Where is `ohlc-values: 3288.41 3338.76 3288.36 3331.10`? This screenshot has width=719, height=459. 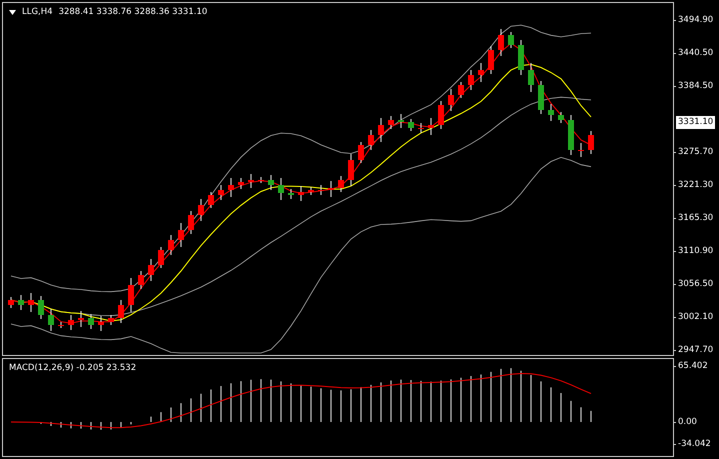 ohlc-values: 3288.41 3338.76 3288.36 3331.10 is located at coordinates (133, 12).